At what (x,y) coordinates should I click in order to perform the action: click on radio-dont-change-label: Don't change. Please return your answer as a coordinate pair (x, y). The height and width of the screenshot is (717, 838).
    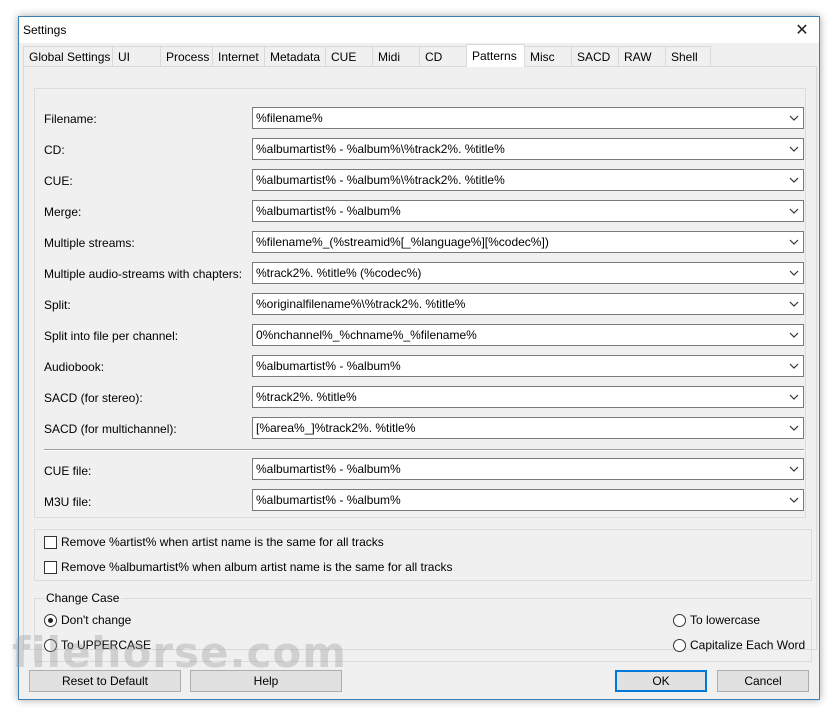
    Looking at the image, I should click on (96, 620).